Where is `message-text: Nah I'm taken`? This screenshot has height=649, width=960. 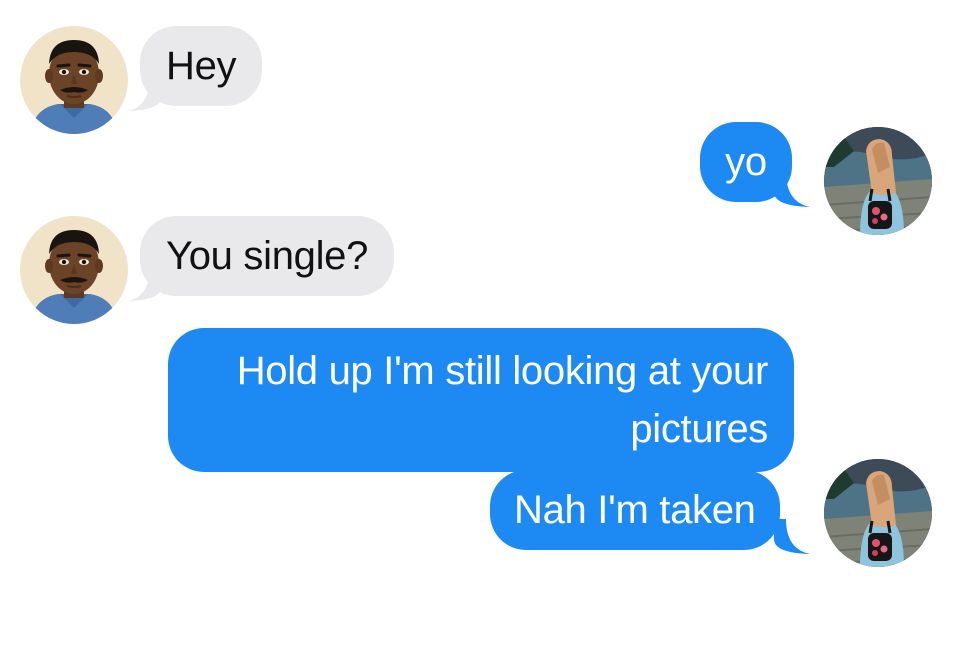 message-text: Nah I'm taken is located at coordinates (635, 510).